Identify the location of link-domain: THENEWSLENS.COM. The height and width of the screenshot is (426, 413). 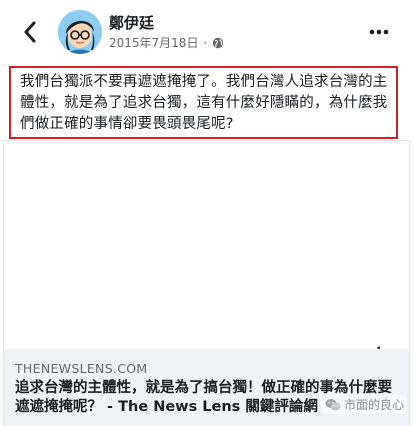
(81, 368).